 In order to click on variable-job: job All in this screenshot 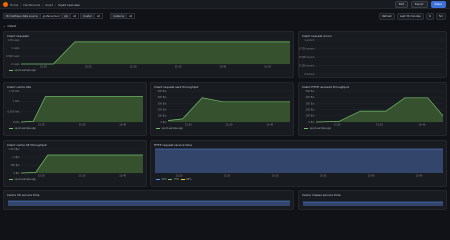, I will do `click(70, 16)`.